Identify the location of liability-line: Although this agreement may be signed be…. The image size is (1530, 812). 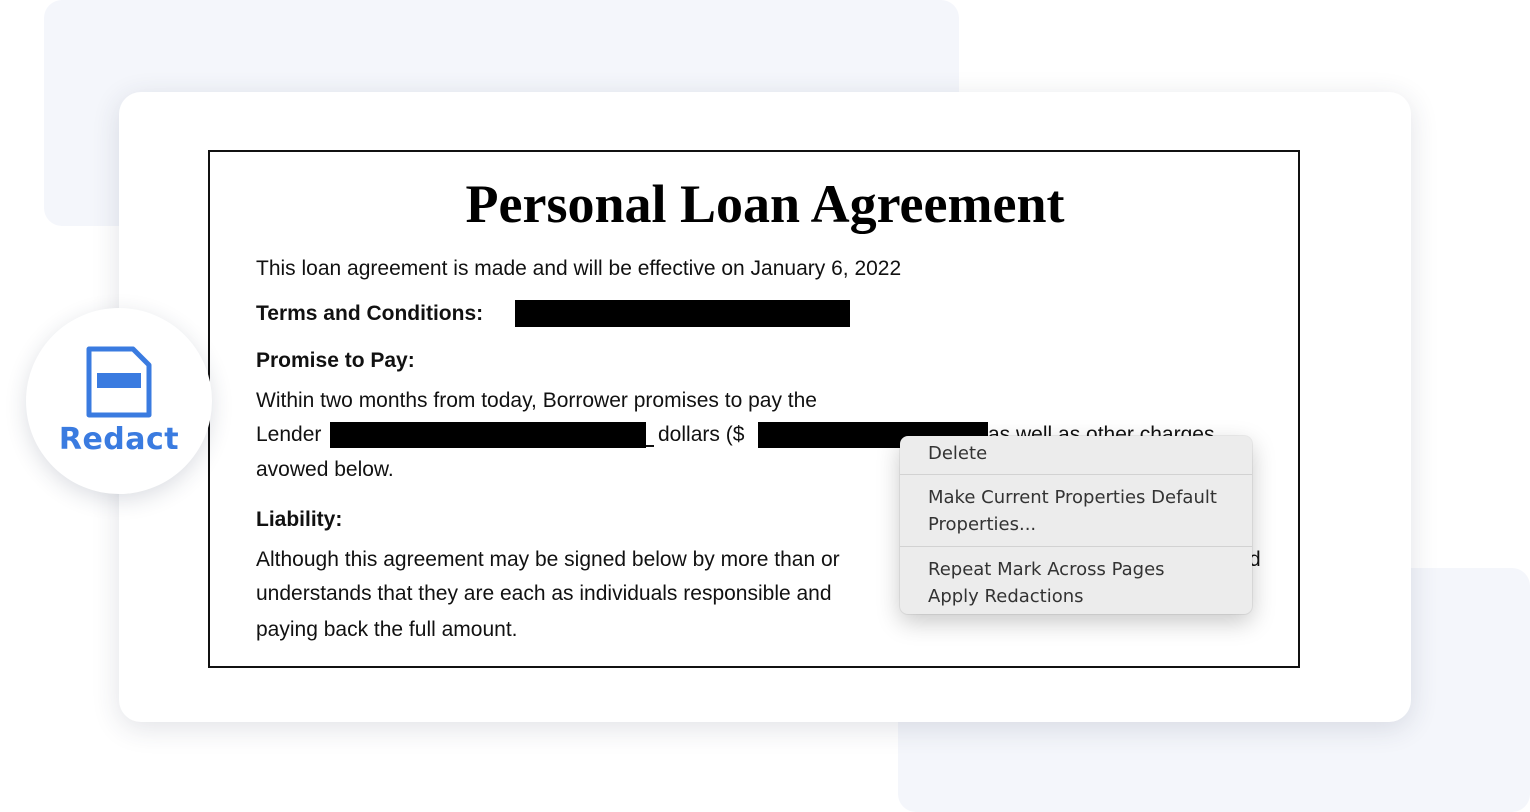
(548, 559).